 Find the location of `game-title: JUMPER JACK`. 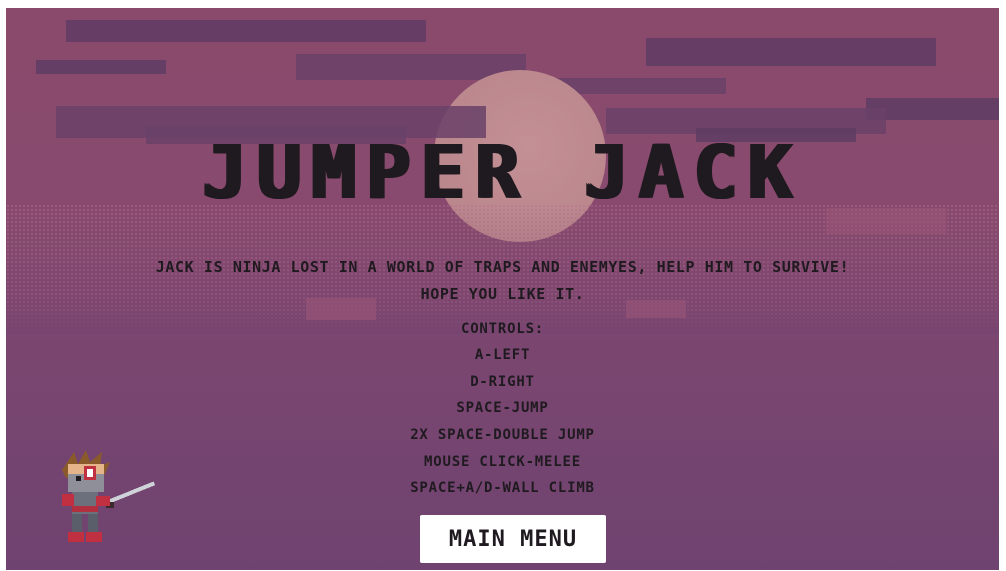

game-title: JUMPER JACK is located at coordinates (502, 173).